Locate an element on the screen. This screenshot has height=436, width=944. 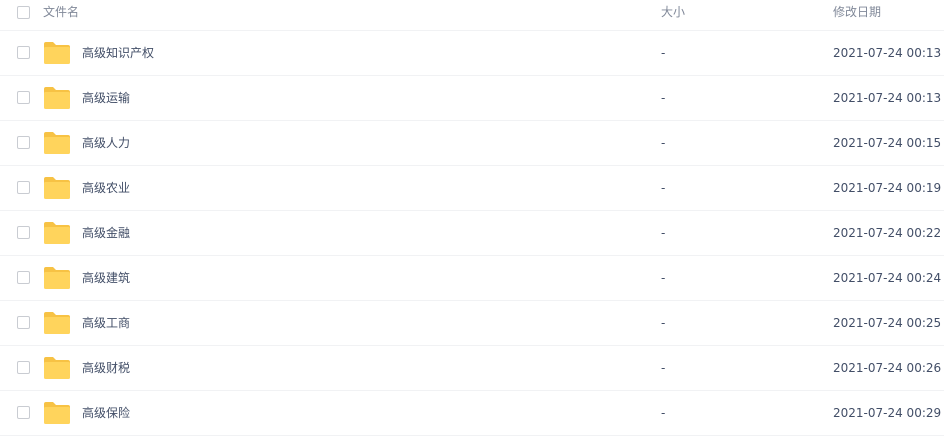
file-name: 高级知识产权 is located at coordinates (118, 53).